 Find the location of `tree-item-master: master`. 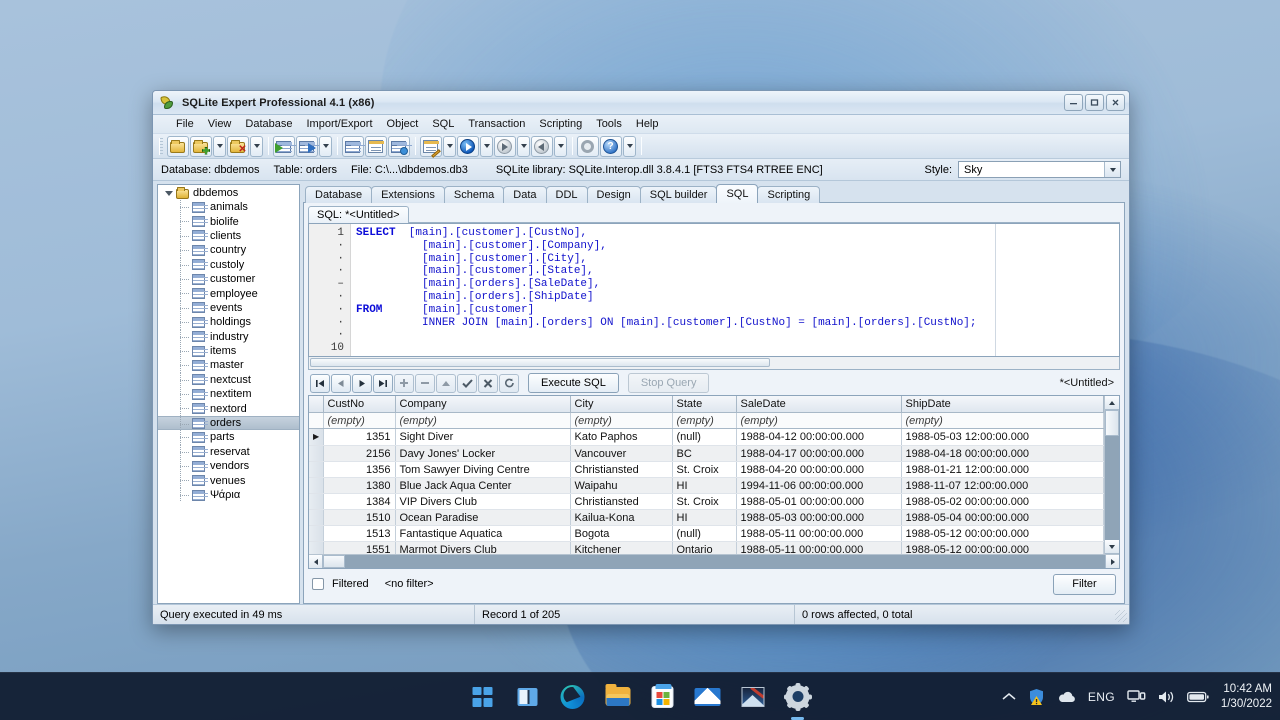

tree-item-master: master is located at coordinates (228, 365).